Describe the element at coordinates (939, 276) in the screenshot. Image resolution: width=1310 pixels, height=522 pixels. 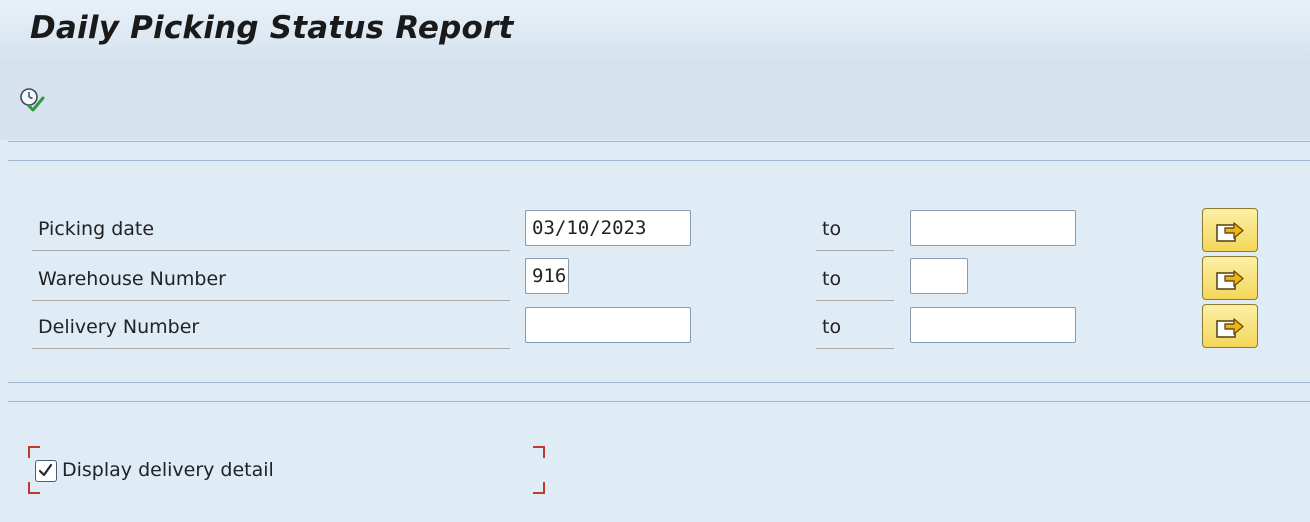
I see `warehouse-number-to-field` at that location.